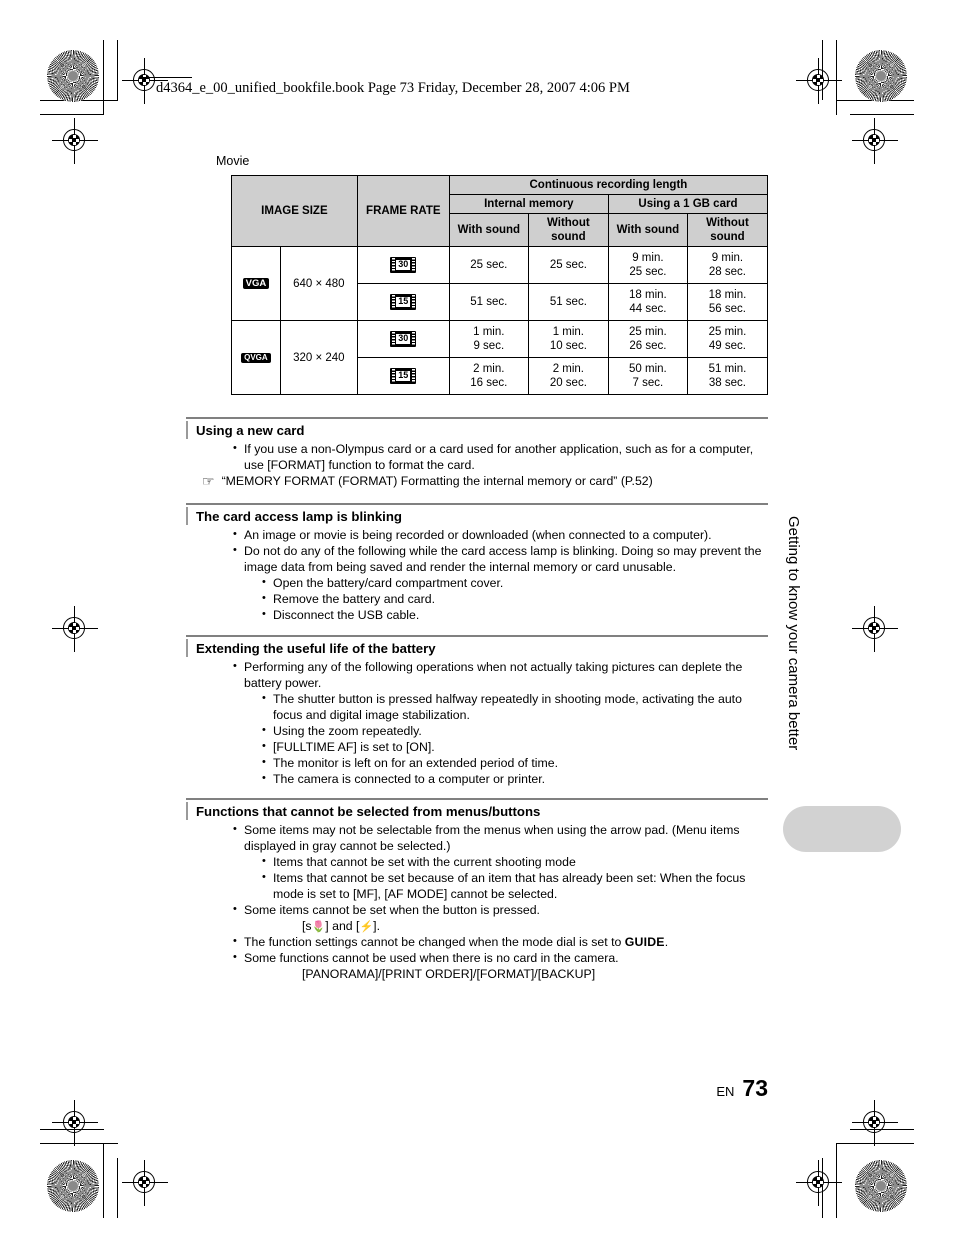  I want to click on table-caption-movie: Movie, so click(233, 161).